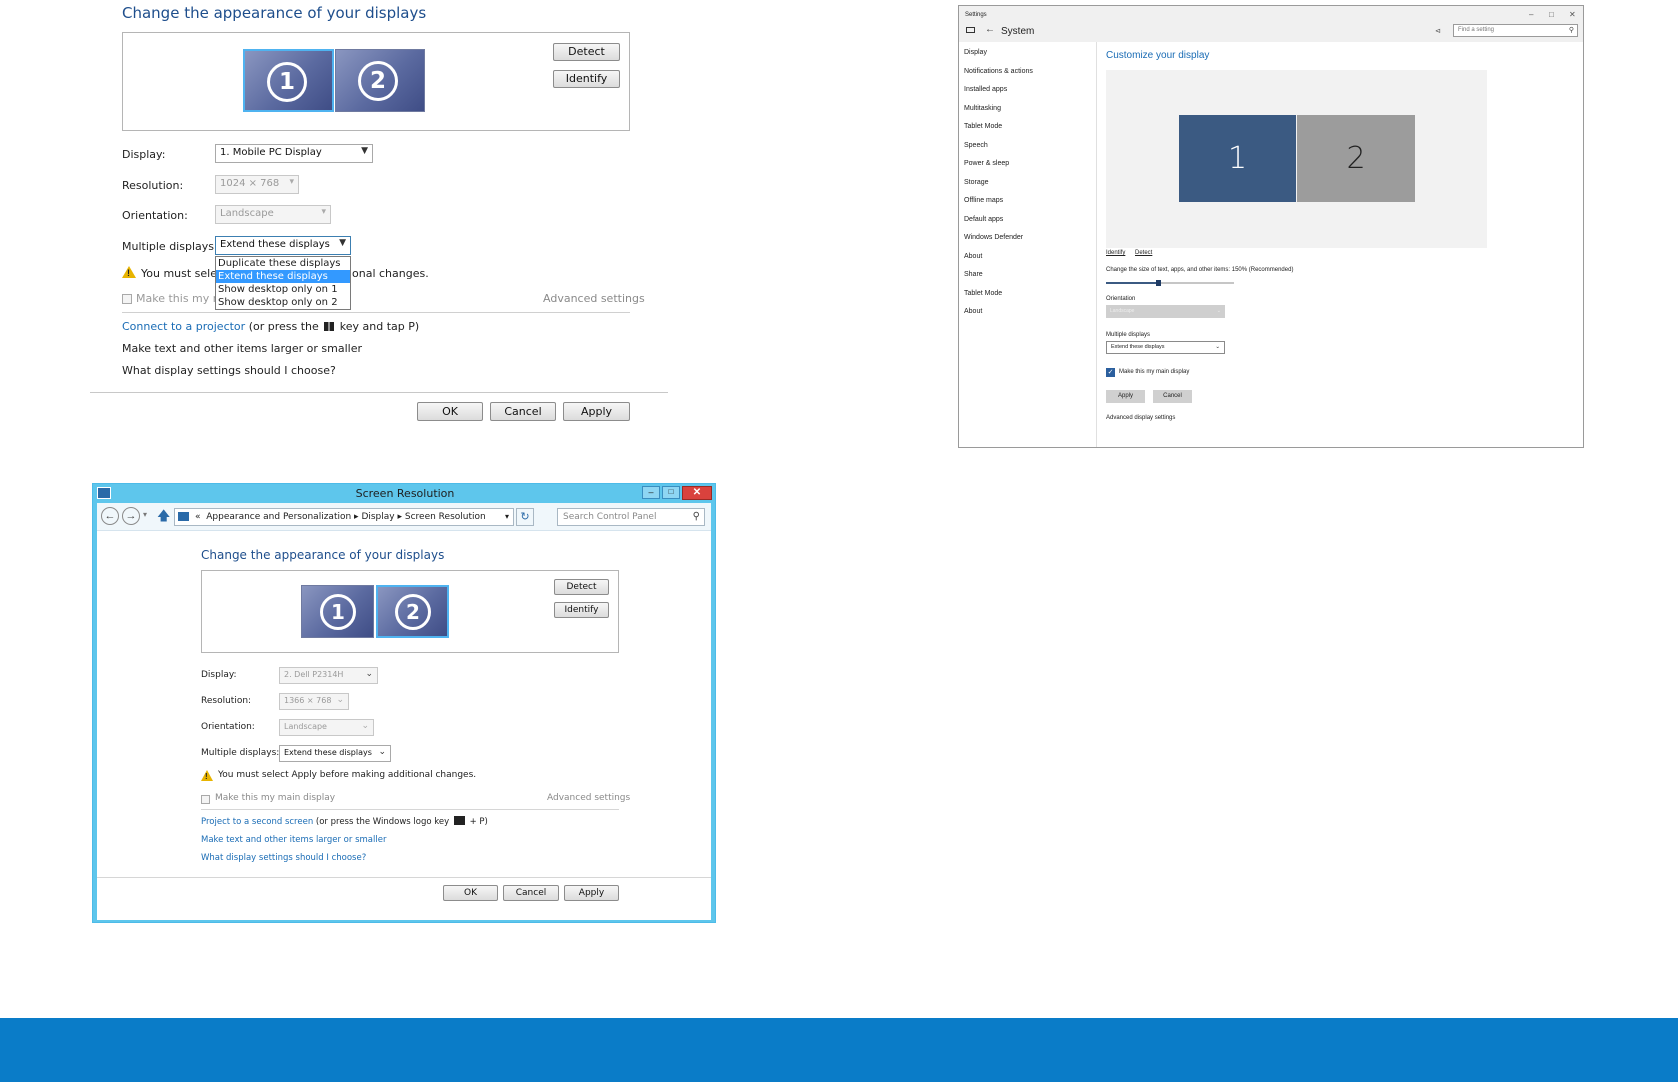  What do you see at coordinates (1115, 253) in the screenshot?
I see `identify-link: Identify` at bounding box center [1115, 253].